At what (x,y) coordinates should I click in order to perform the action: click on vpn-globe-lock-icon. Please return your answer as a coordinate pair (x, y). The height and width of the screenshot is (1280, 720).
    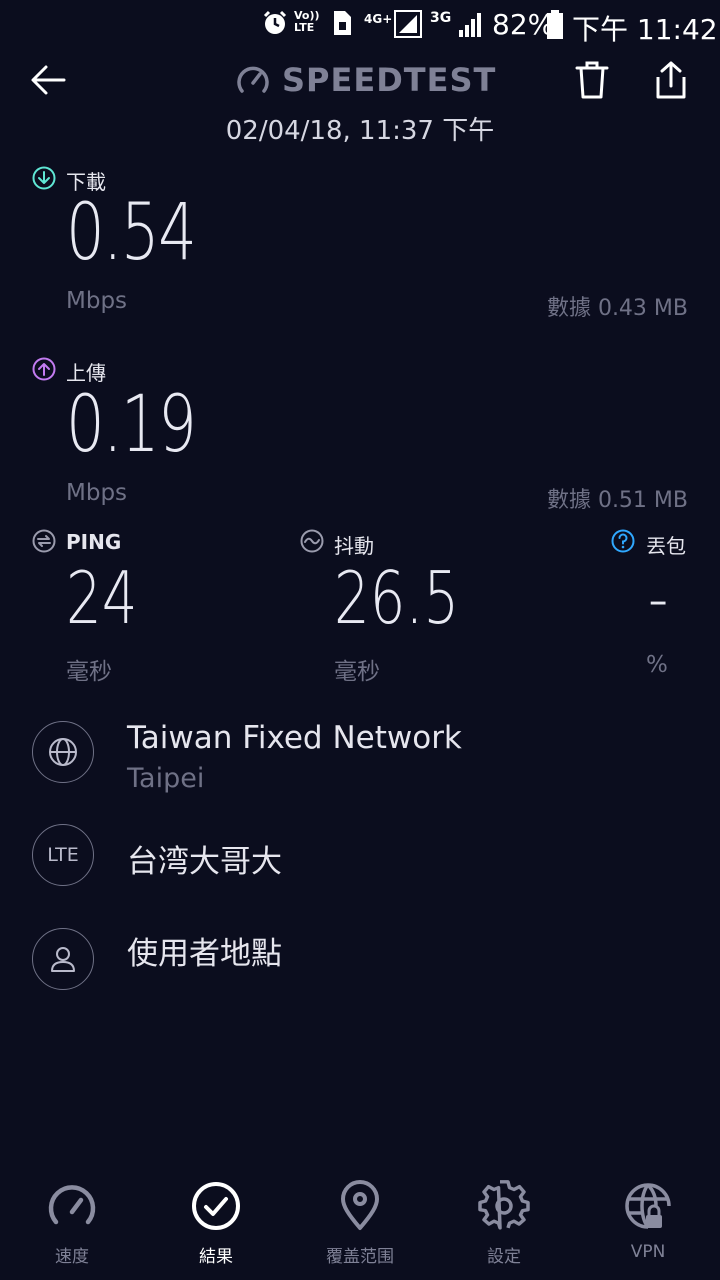
    Looking at the image, I should click on (648, 1206).